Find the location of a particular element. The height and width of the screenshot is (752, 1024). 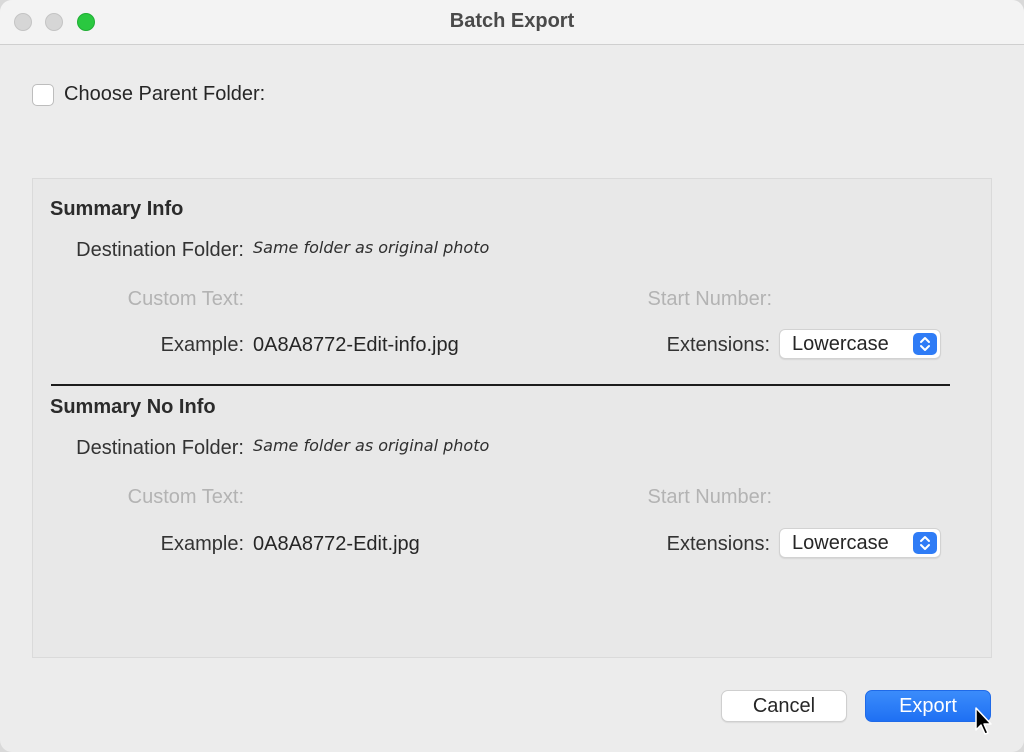

export-button: Export is located at coordinates (928, 706).